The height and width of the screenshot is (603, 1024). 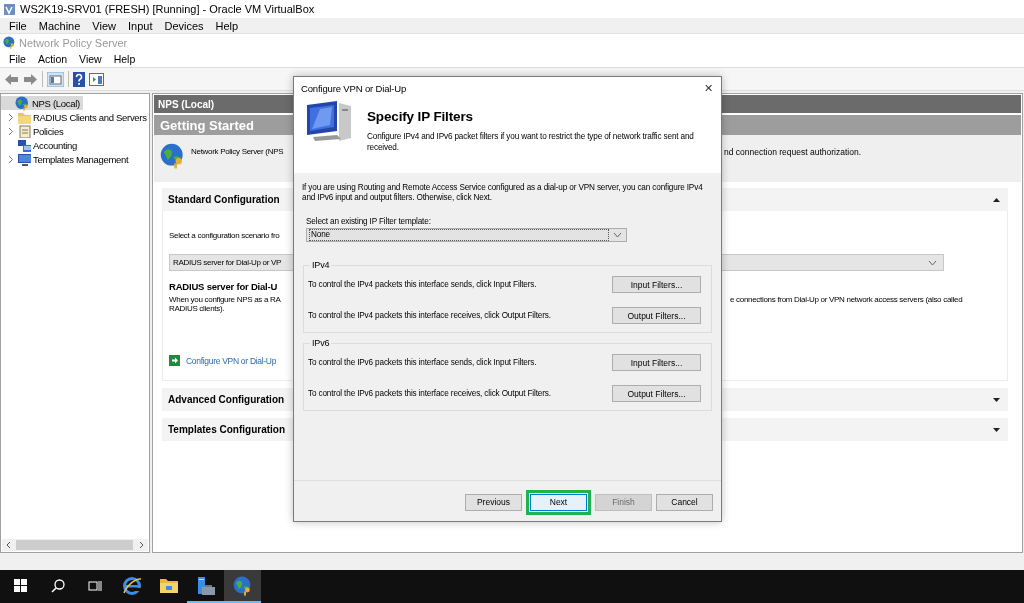 What do you see at coordinates (225, 299) in the screenshot?
I see `scenario-description: When you configure NPS as a RA` at bounding box center [225, 299].